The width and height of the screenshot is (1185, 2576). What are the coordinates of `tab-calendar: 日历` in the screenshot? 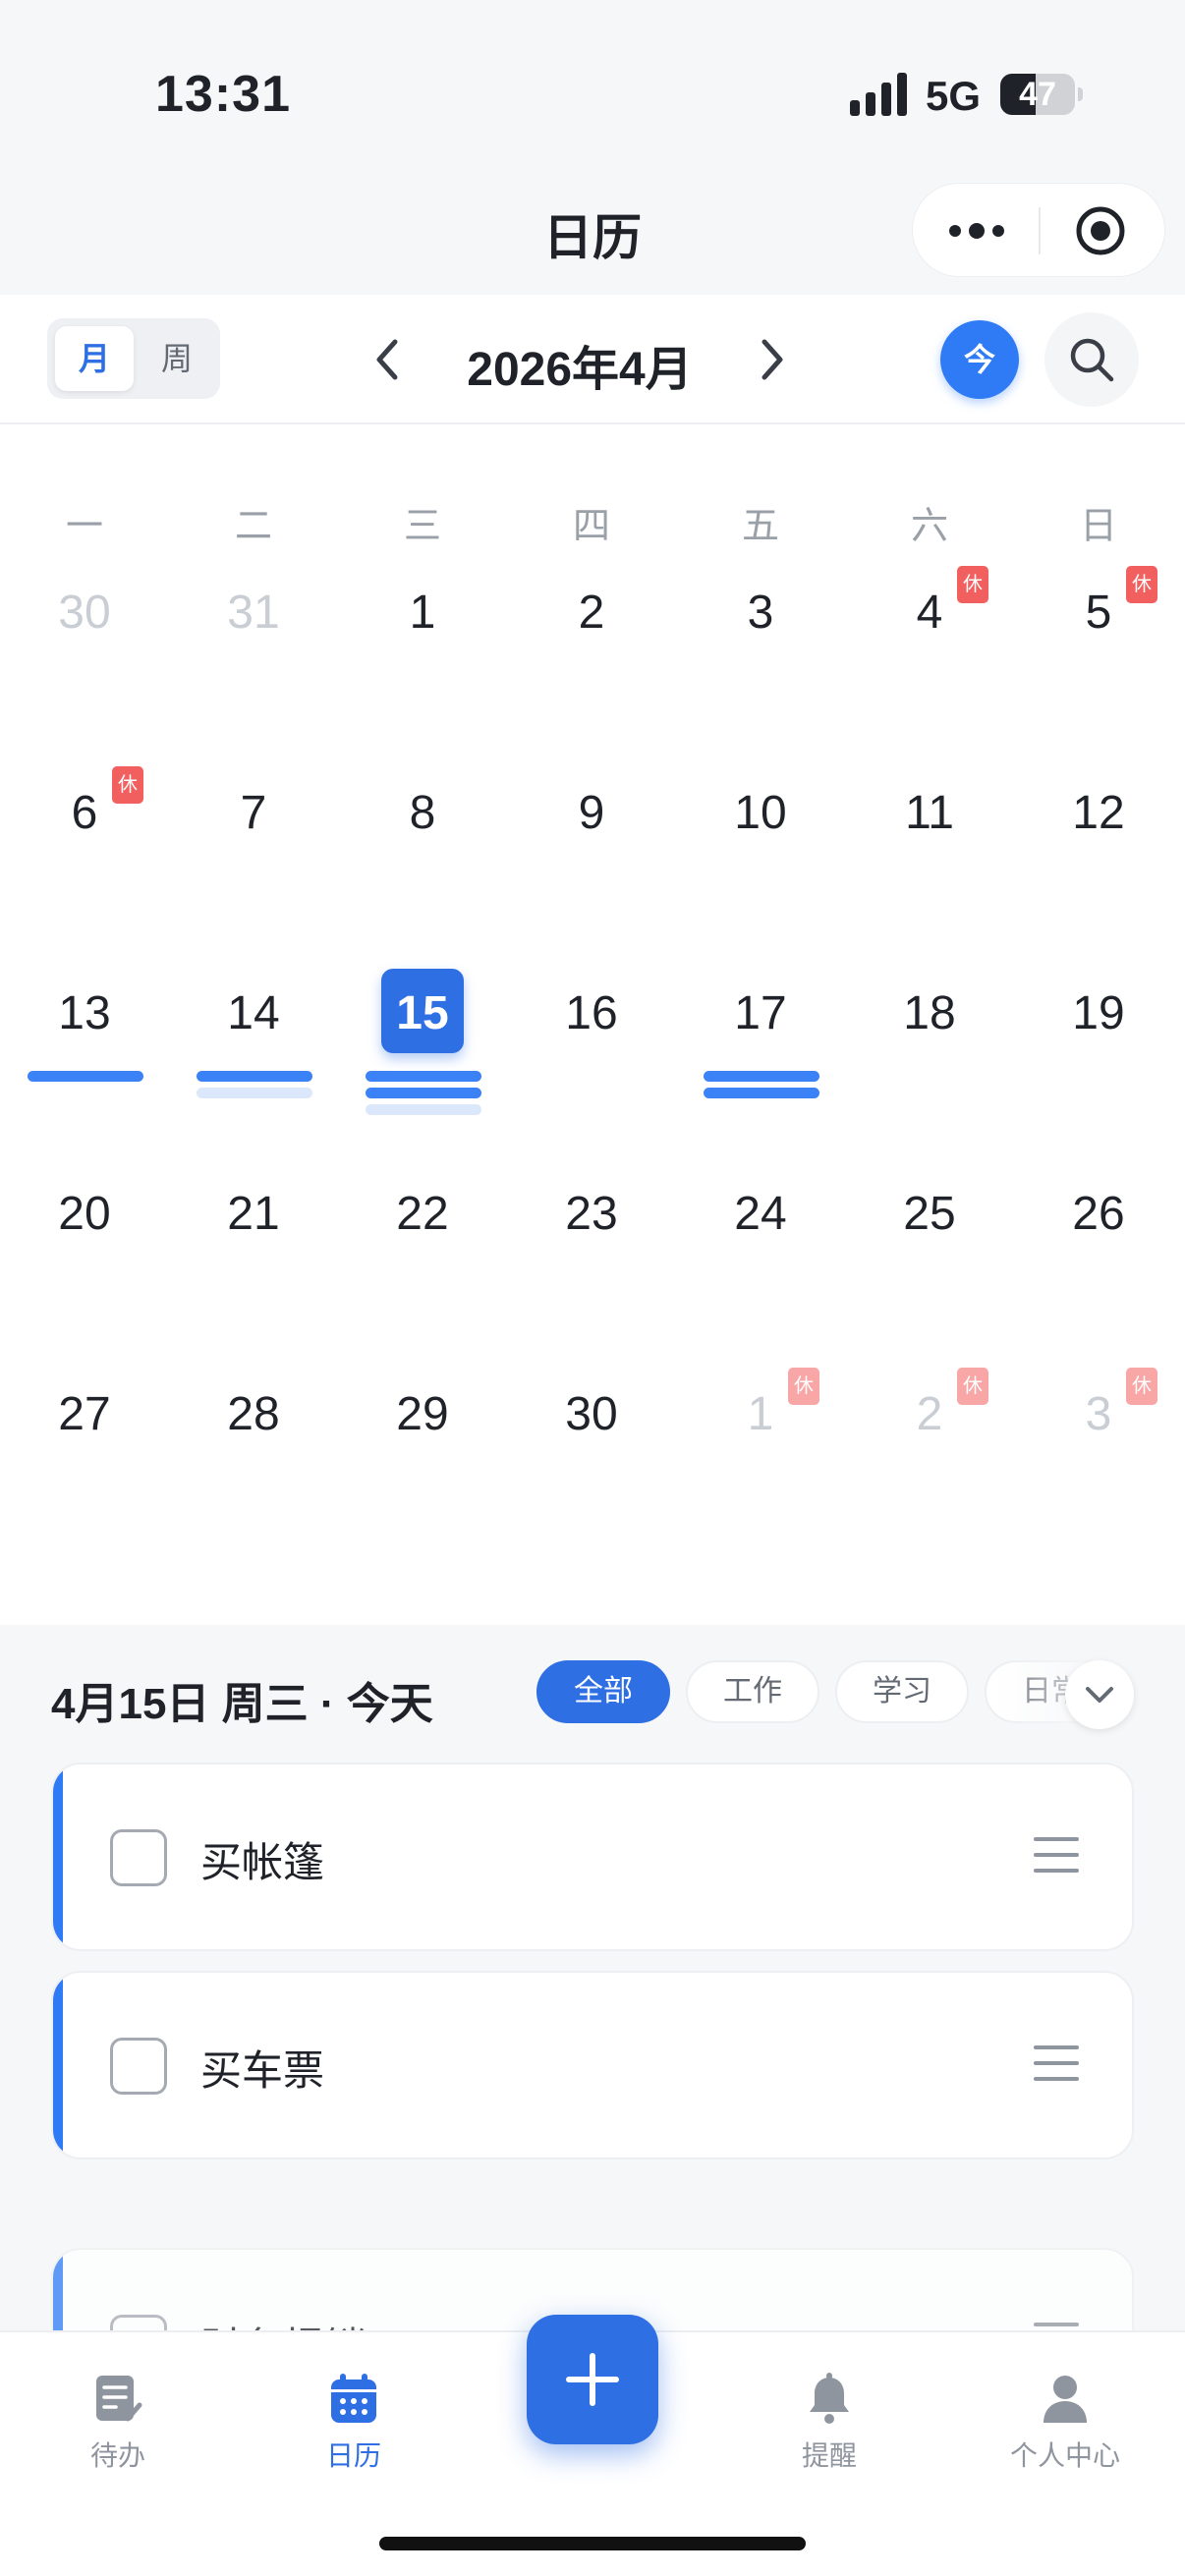 It's located at (353, 2406).